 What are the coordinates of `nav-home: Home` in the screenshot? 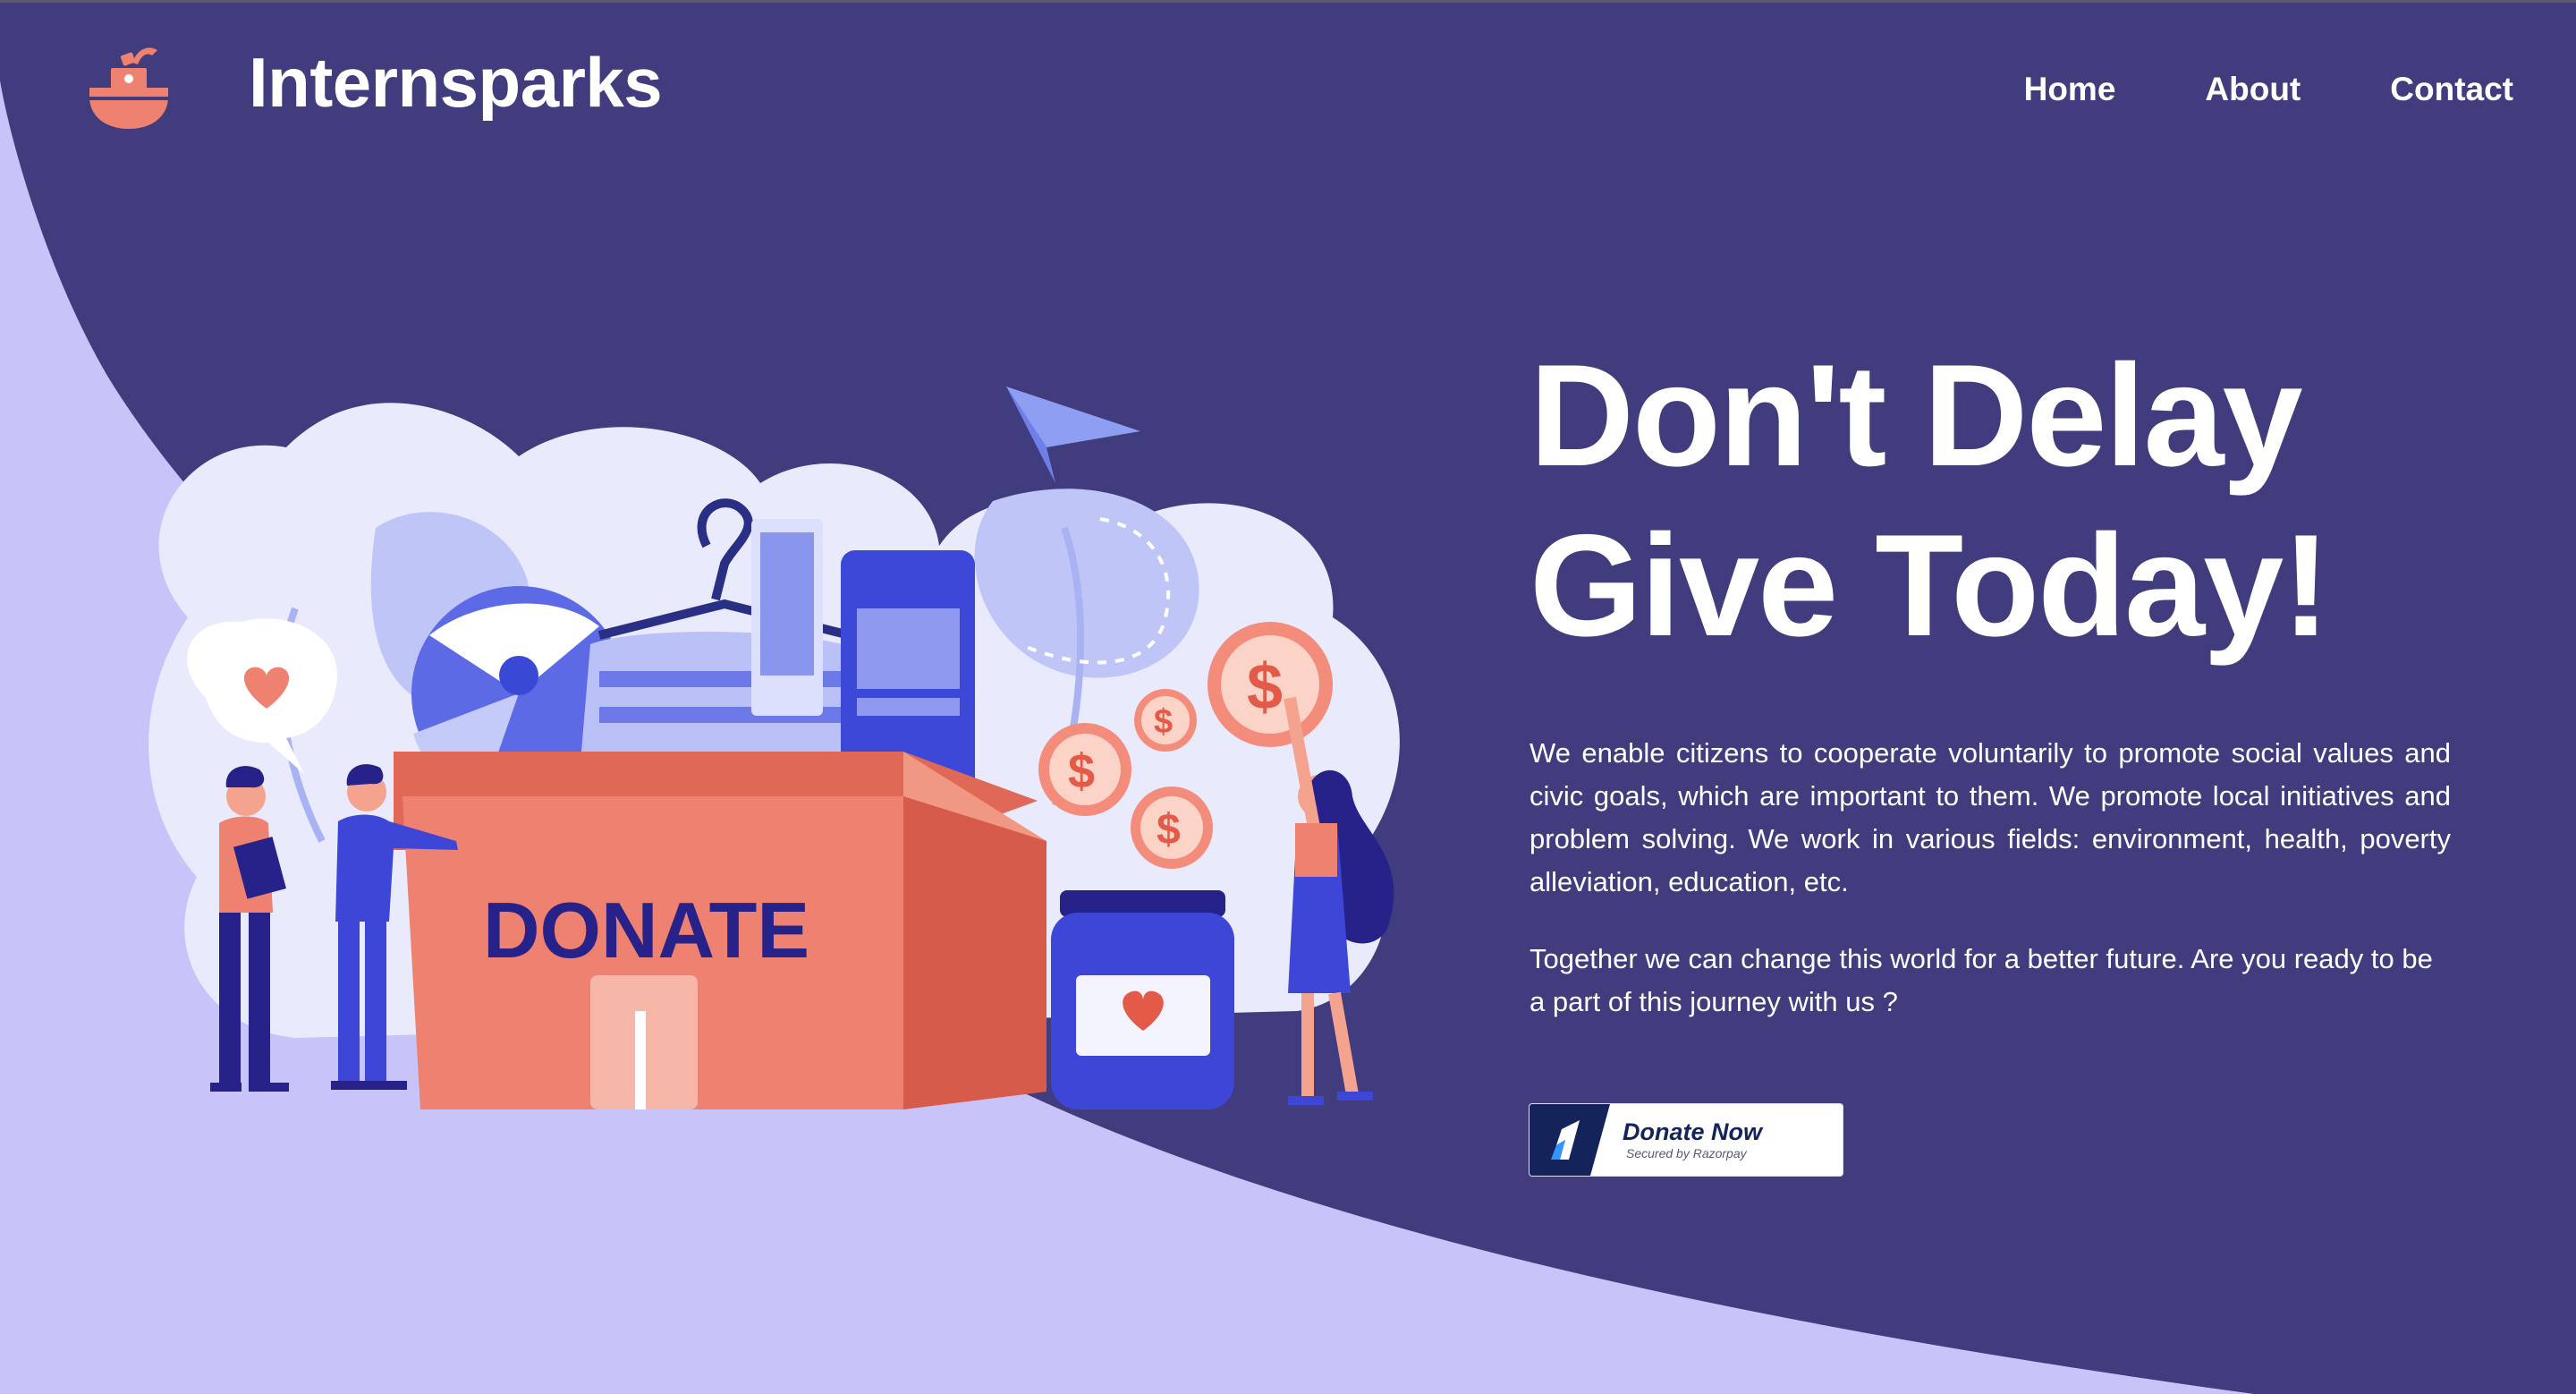 It's located at (2070, 89).